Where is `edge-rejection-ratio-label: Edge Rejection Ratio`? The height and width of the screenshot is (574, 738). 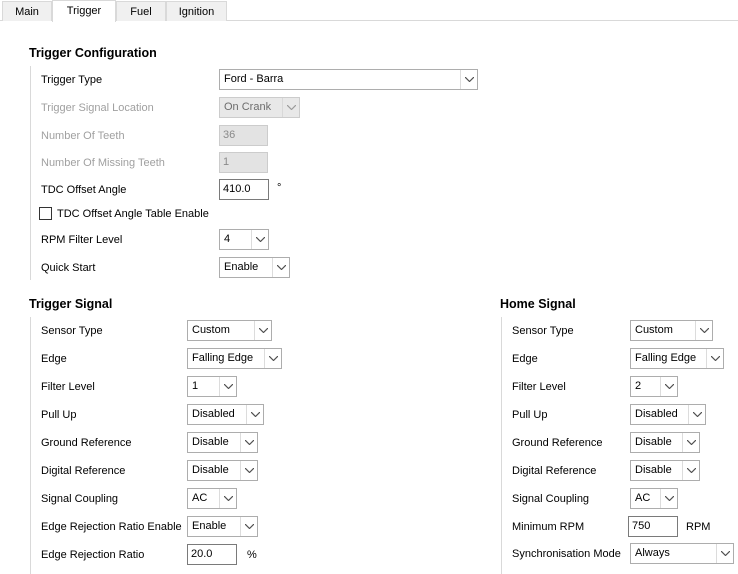 edge-rejection-ratio-label: Edge Rejection Ratio is located at coordinates (93, 555).